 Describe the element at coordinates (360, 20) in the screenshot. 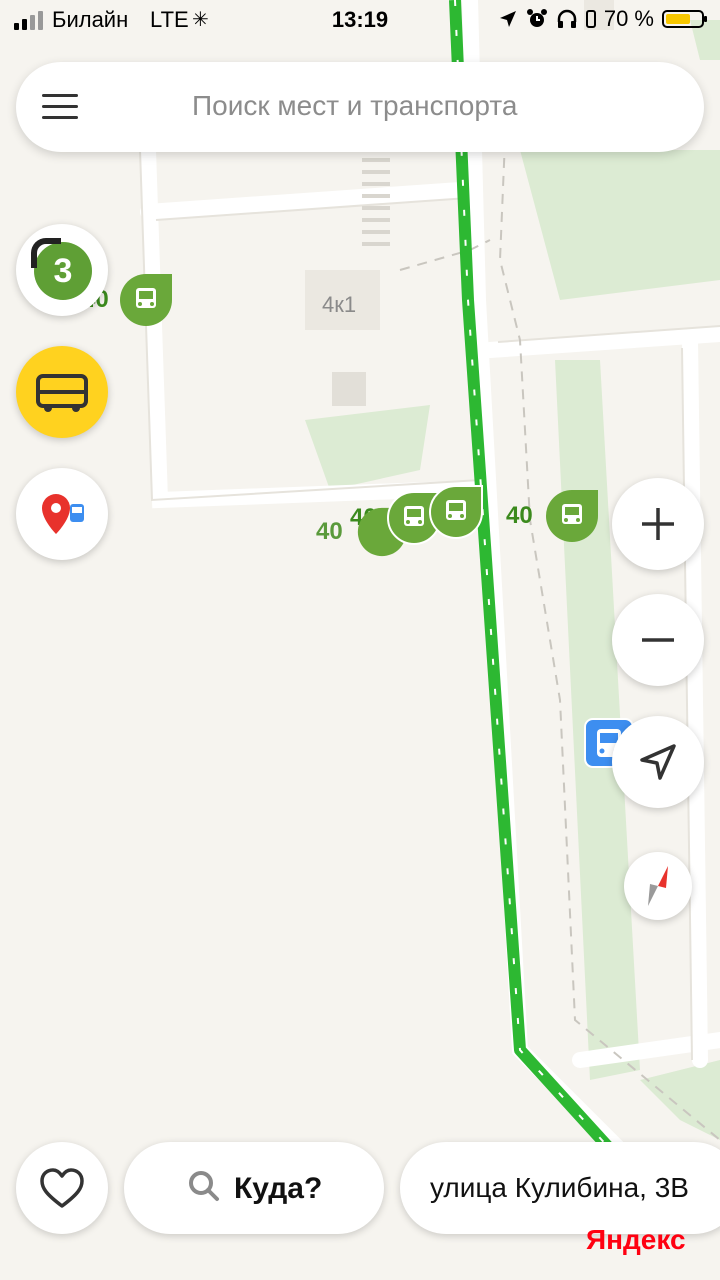

I see `status-bar: Билайн LTE ✳ 13:19 70 %` at that location.